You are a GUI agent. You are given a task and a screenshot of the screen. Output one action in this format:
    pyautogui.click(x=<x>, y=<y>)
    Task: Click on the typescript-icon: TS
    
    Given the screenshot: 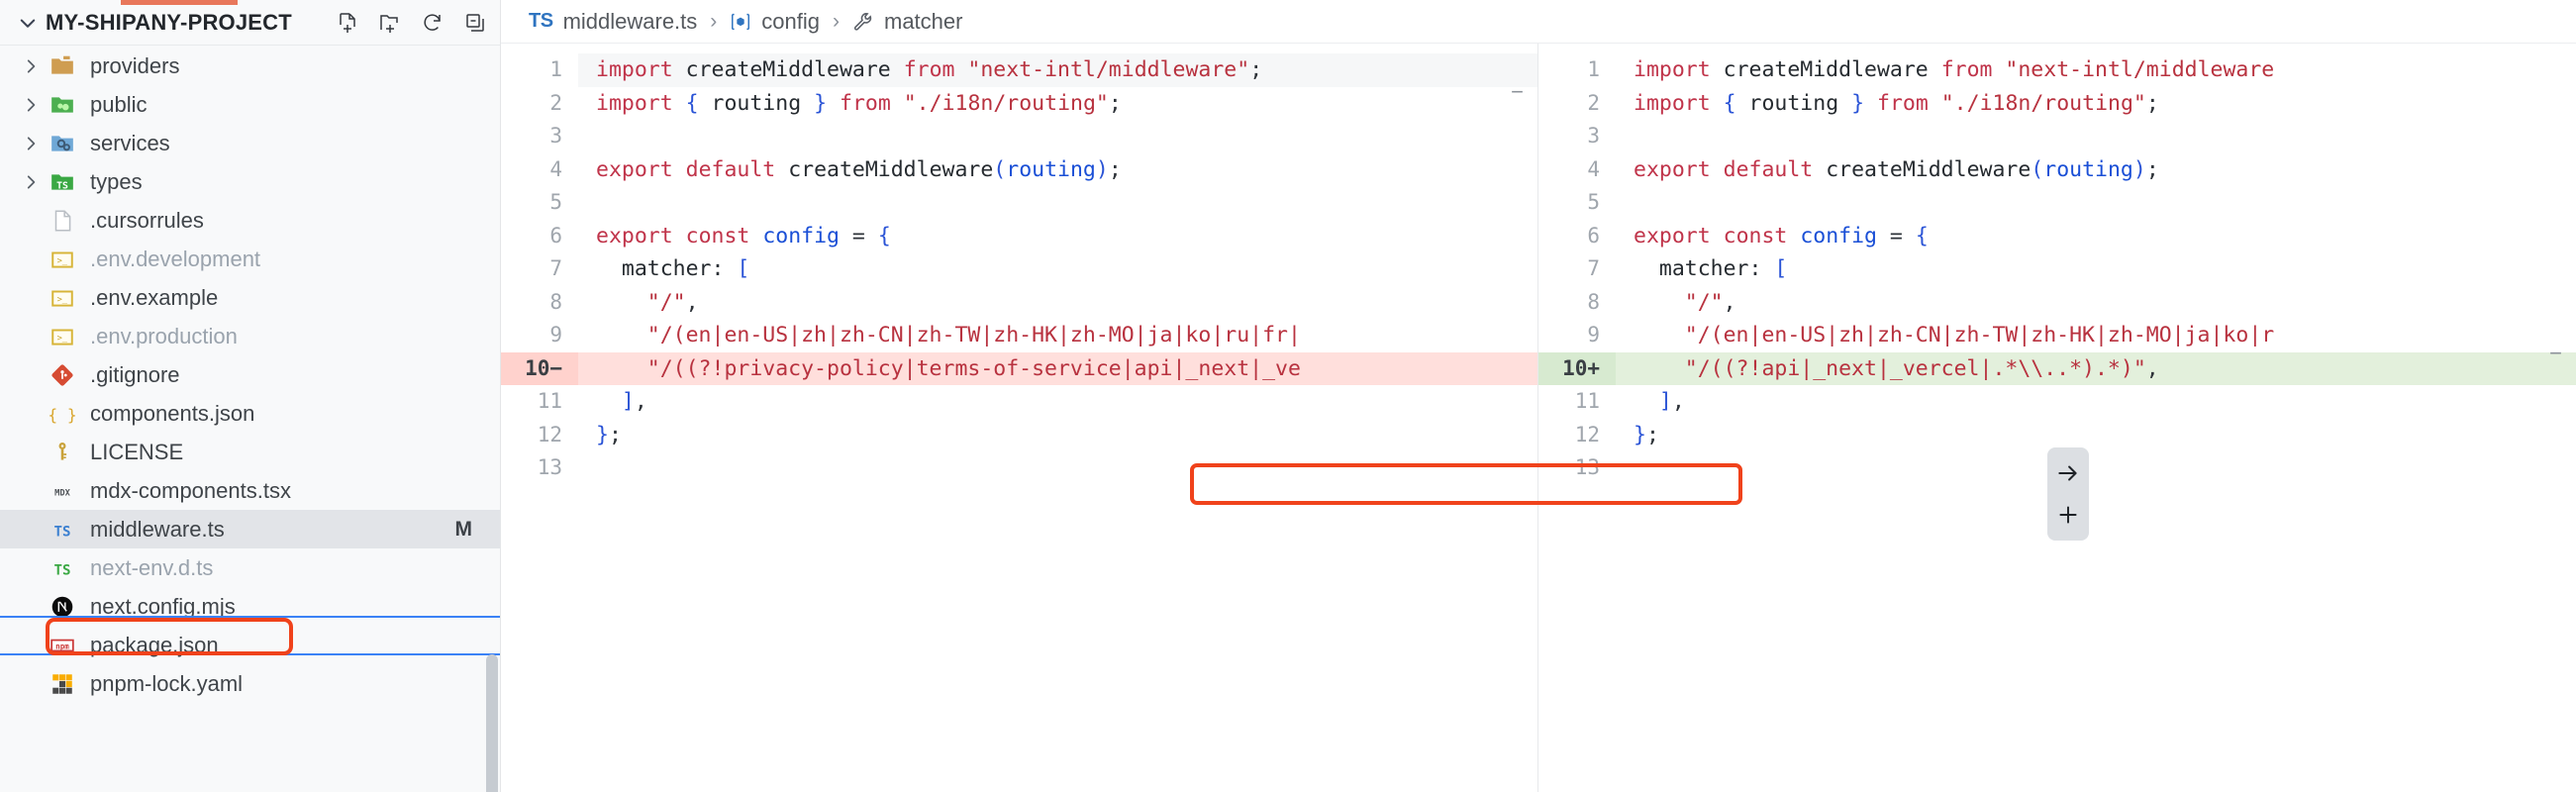 What is the action you would take?
    pyautogui.click(x=63, y=529)
    